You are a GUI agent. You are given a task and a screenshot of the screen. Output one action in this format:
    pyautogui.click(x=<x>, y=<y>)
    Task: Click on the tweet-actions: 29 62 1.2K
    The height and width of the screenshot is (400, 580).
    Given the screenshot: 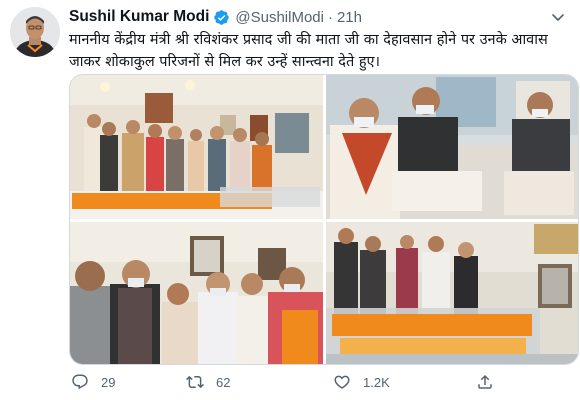 What is the action you would take?
    pyautogui.click(x=289, y=382)
    